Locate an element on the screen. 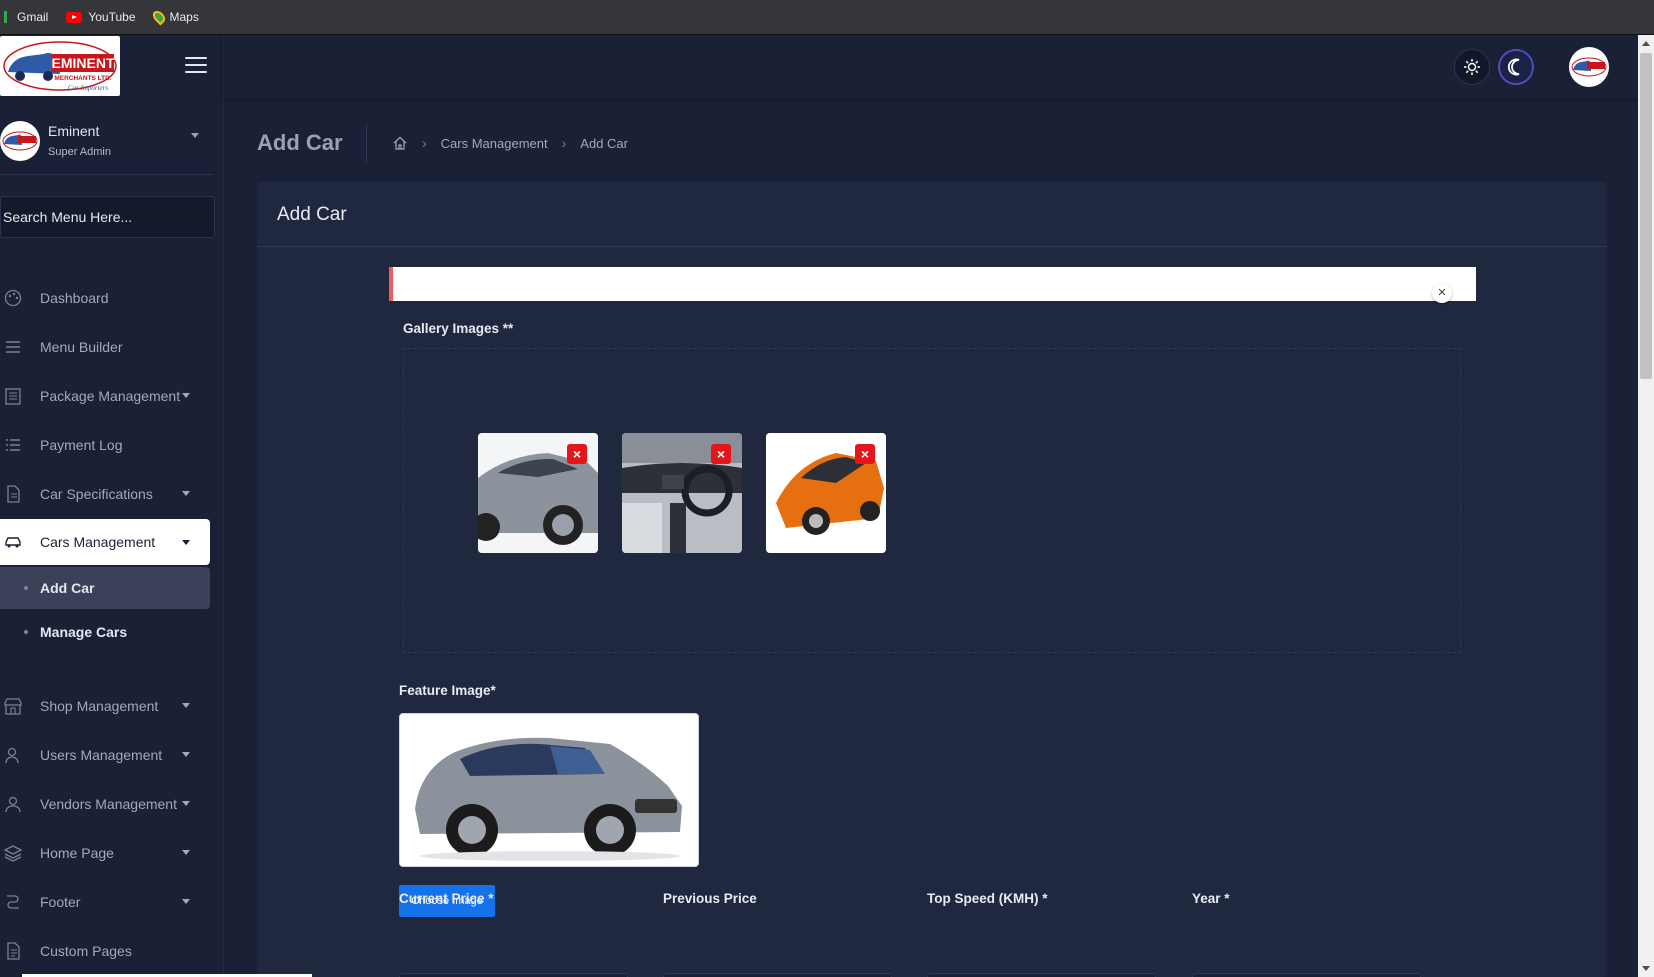  bookmark-label: YouTube is located at coordinates (112, 17).